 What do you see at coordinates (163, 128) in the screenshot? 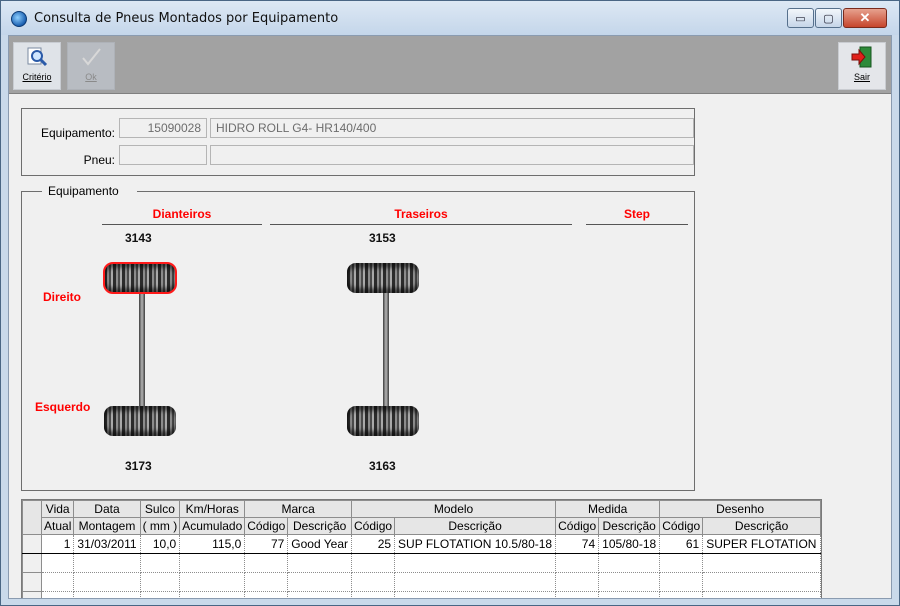
I see `equipamento-code-field: 15090028` at bounding box center [163, 128].